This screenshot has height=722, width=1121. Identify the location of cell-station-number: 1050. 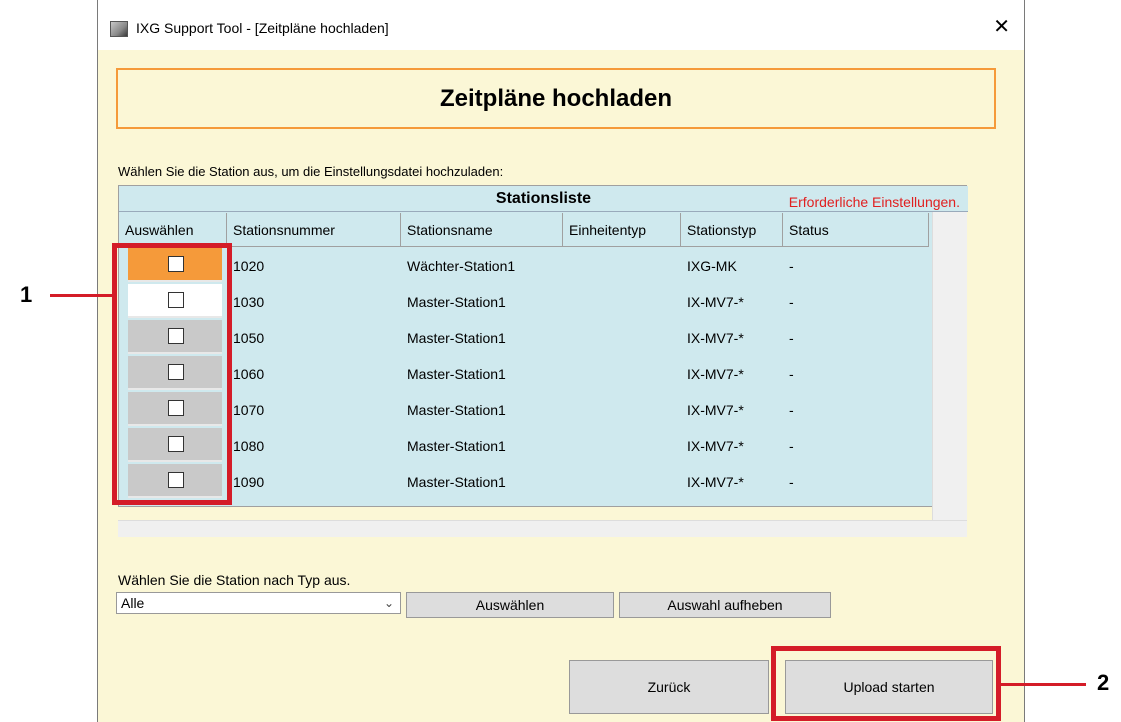
(249, 338).